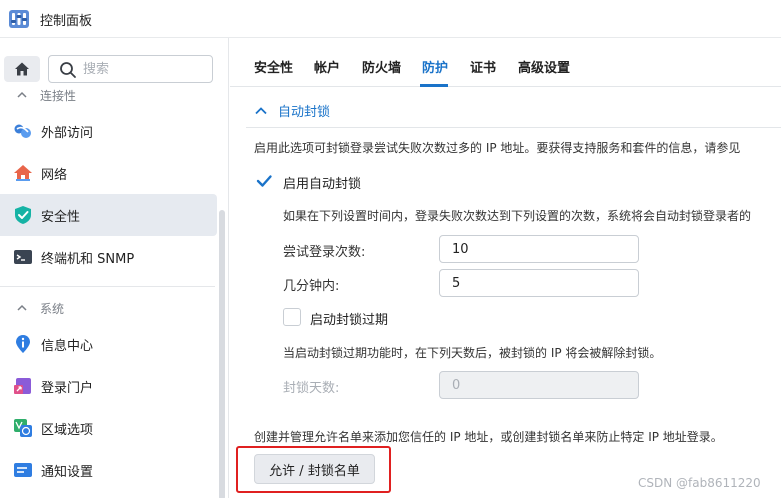 The width and height of the screenshot is (781, 498). I want to click on tab-bar: 安全性 帐户 防火墙 防护 证书 高级设置, so click(505, 62).